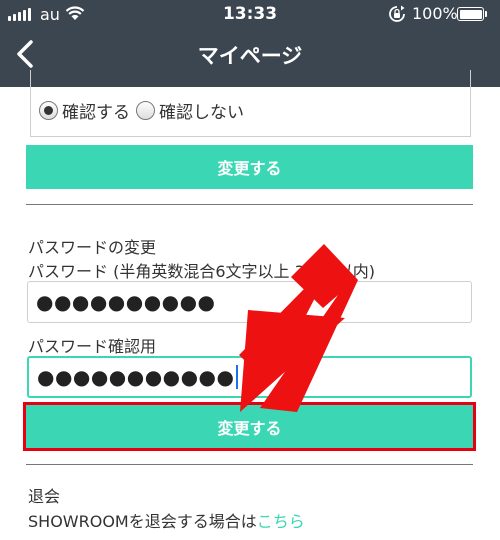 The width and height of the screenshot is (500, 540). I want to click on password-value: ●●●●●●●●●●, so click(126, 302).